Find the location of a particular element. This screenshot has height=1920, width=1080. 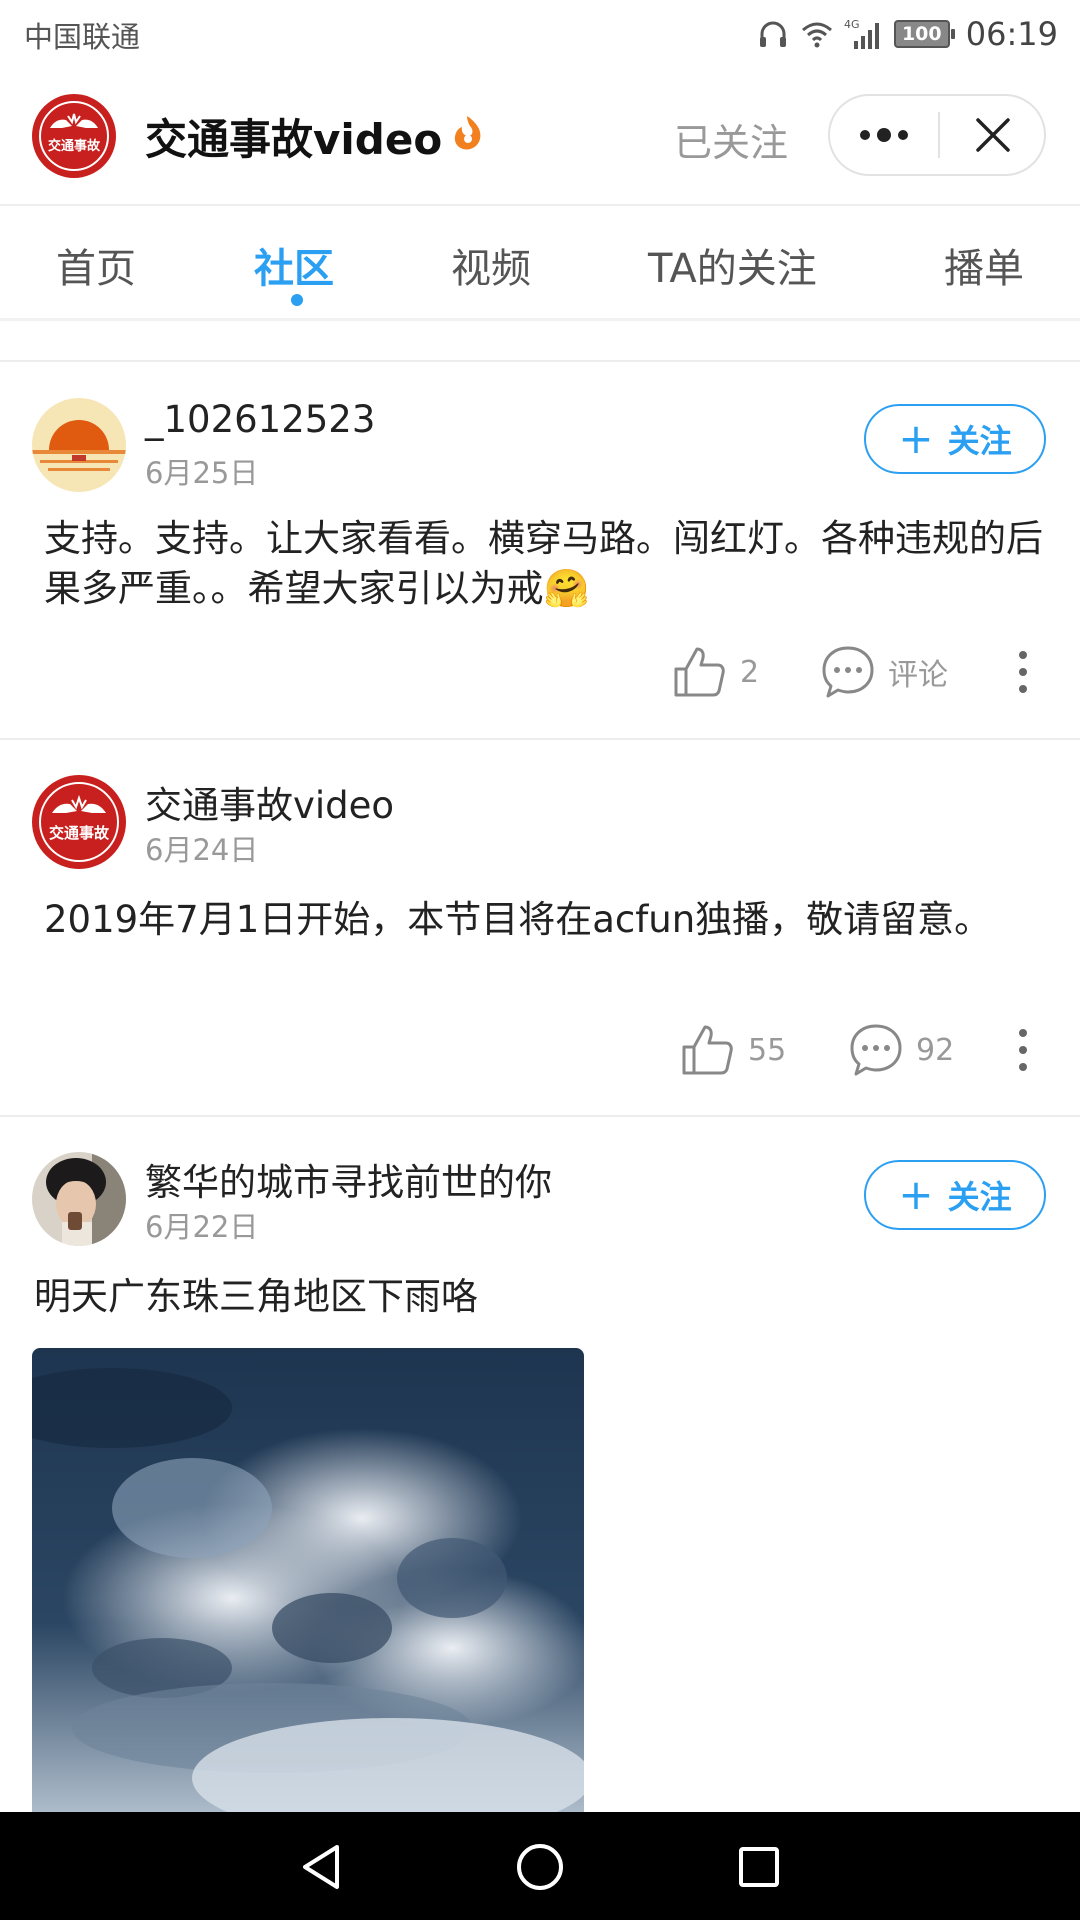

signal-icon: 4G is located at coordinates (861, 33).